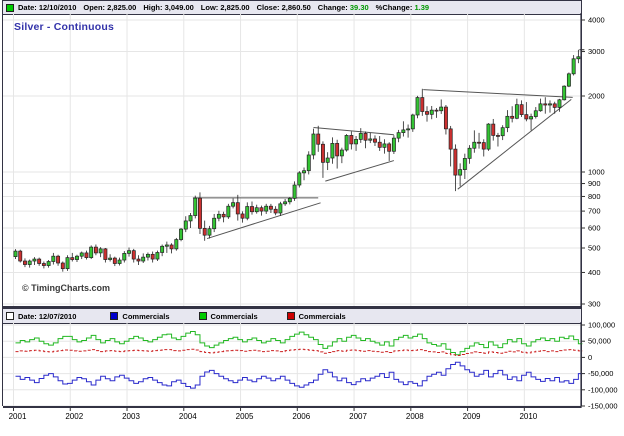 The height and width of the screenshot is (436, 624). Describe the element at coordinates (358, 416) in the screenshot. I see `svg-text: 2007` at that location.